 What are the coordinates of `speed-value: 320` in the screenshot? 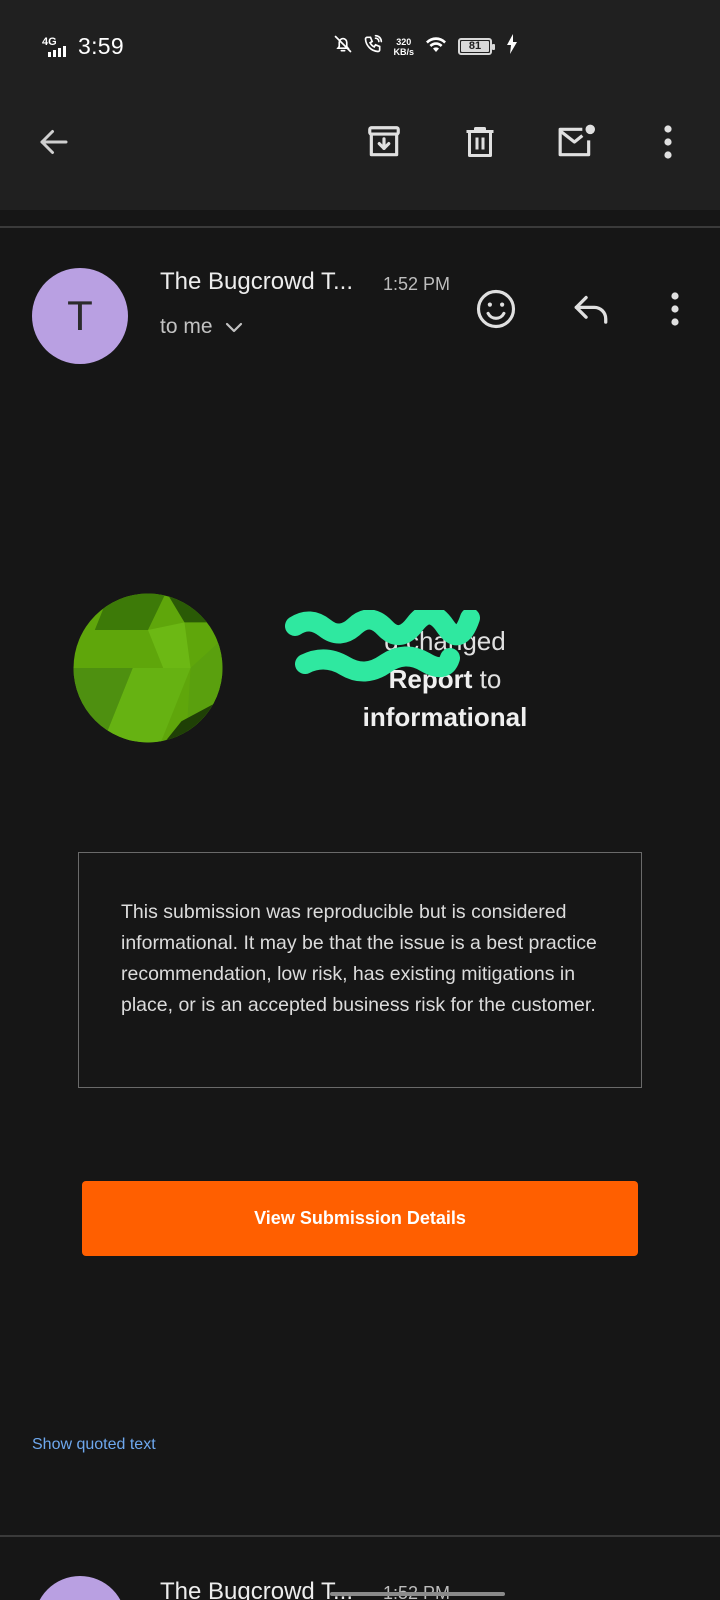 It's located at (404, 41).